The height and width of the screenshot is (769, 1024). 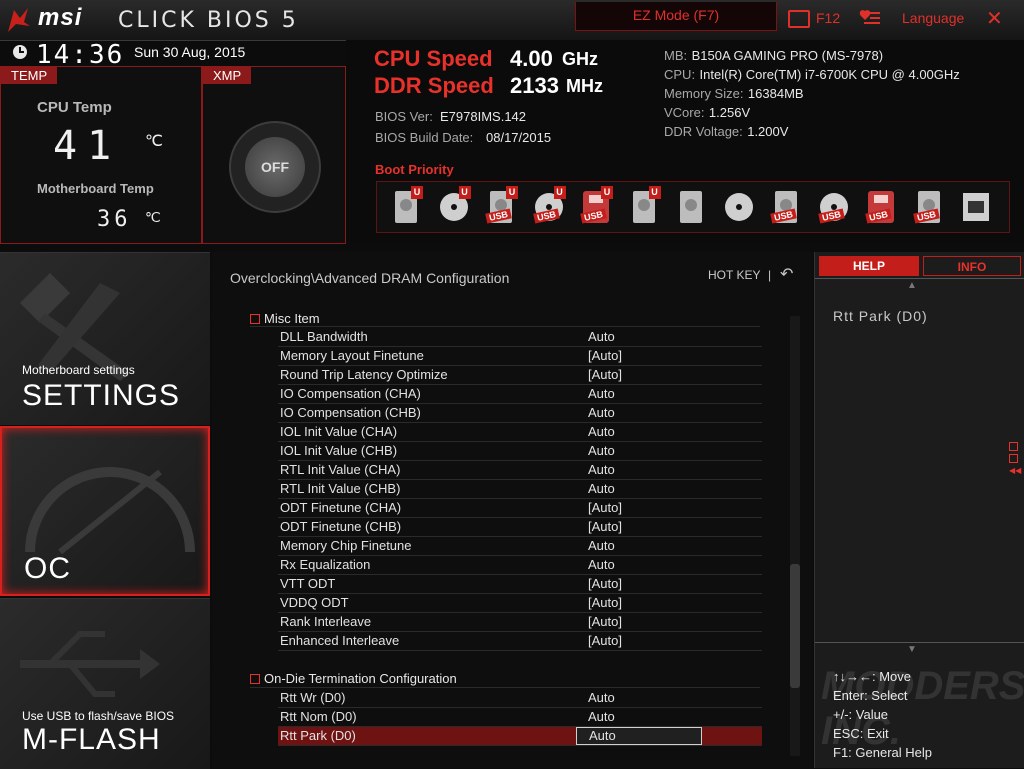 I want to click on usb-floppy-icon: USB, so click(x=929, y=207).